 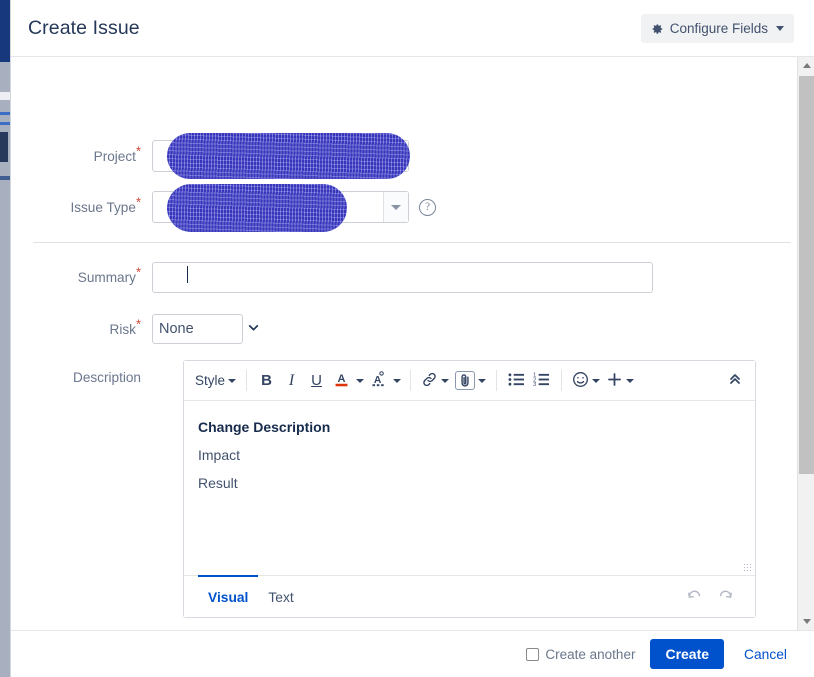 I want to click on issue-type-label: Issue Type*, so click(x=105, y=204).